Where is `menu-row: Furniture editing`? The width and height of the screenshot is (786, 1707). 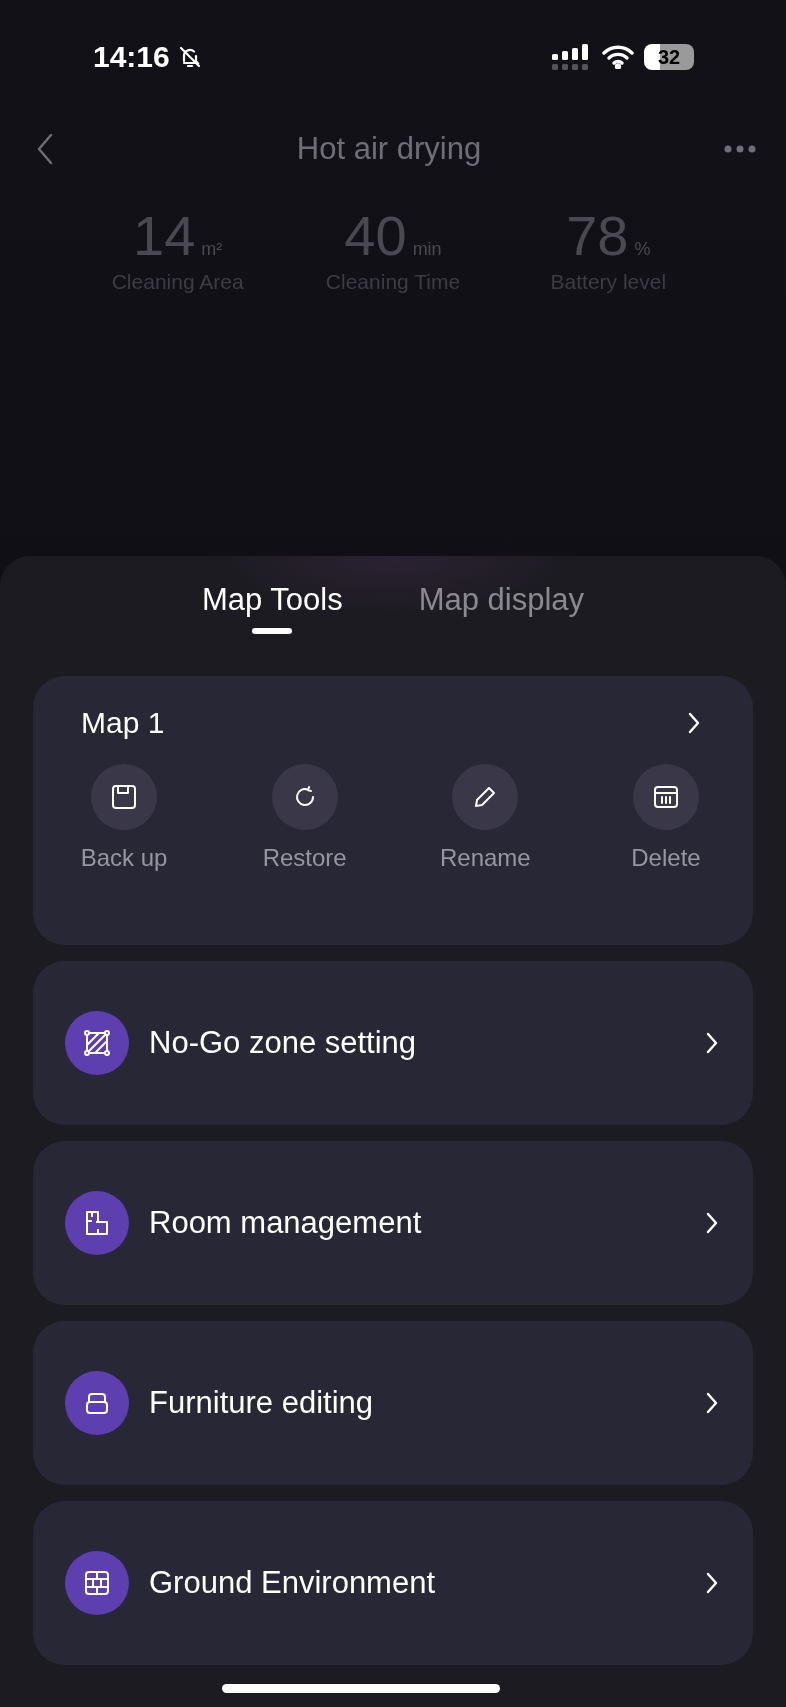
menu-row: Furniture editing is located at coordinates (393, 1403).